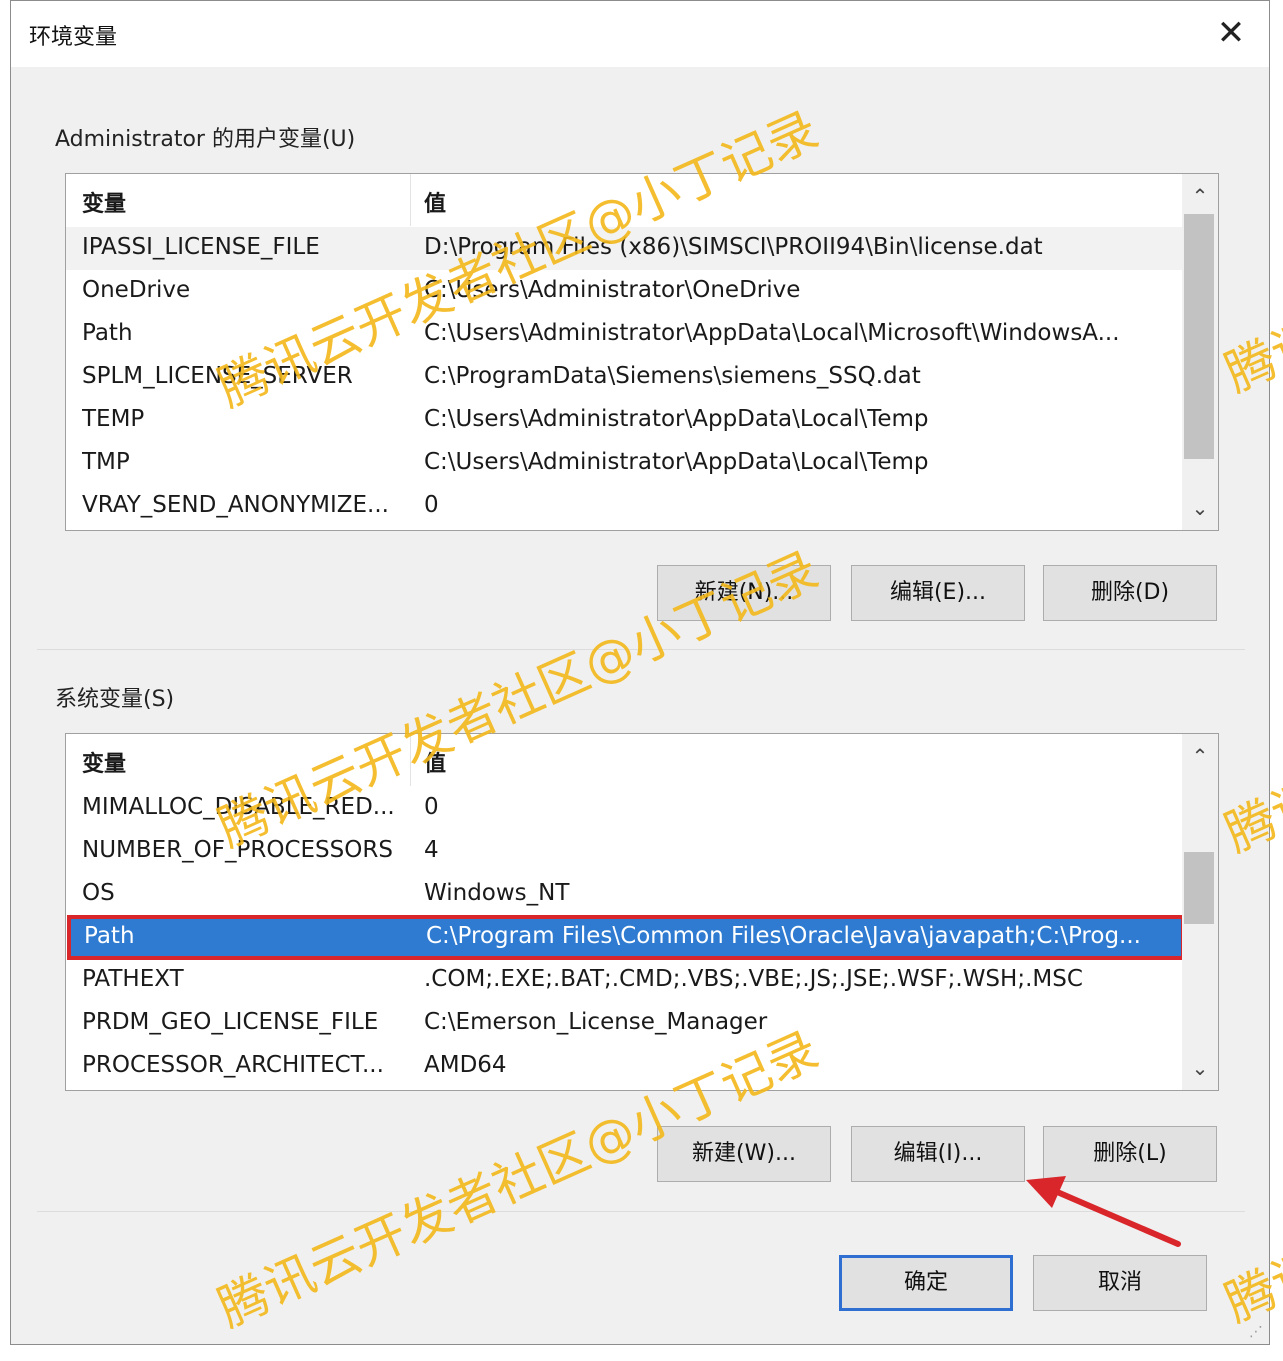 Image resolution: width=1283 pixels, height=1361 pixels. What do you see at coordinates (98, 893) in the screenshot?
I see `variable-name: OS` at bounding box center [98, 893].